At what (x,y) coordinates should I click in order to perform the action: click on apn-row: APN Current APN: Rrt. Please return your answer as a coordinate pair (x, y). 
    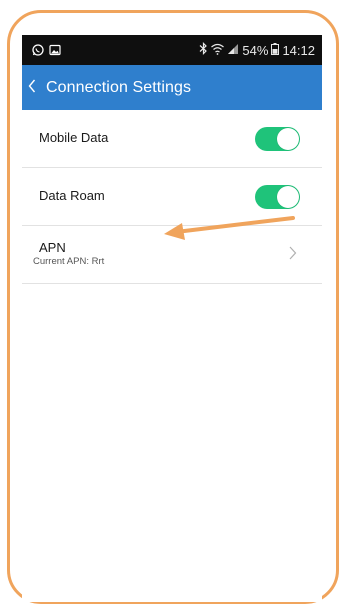
    Looking at the image, I should click on (172, 255).